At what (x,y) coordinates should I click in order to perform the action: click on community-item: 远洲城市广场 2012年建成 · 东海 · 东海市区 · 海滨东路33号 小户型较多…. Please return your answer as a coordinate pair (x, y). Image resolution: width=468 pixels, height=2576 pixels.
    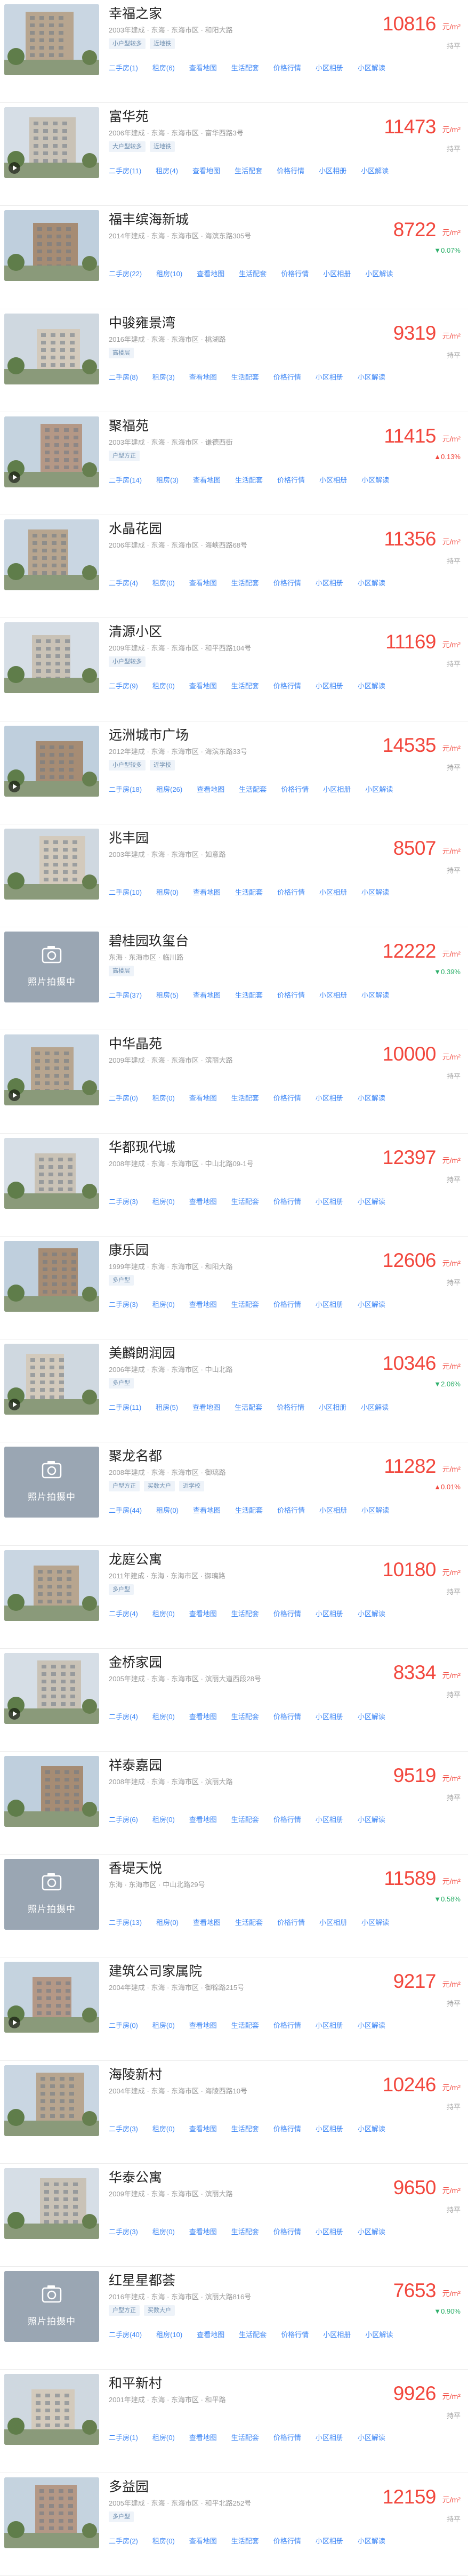
    Looking at the image, I should click on (234, 773).